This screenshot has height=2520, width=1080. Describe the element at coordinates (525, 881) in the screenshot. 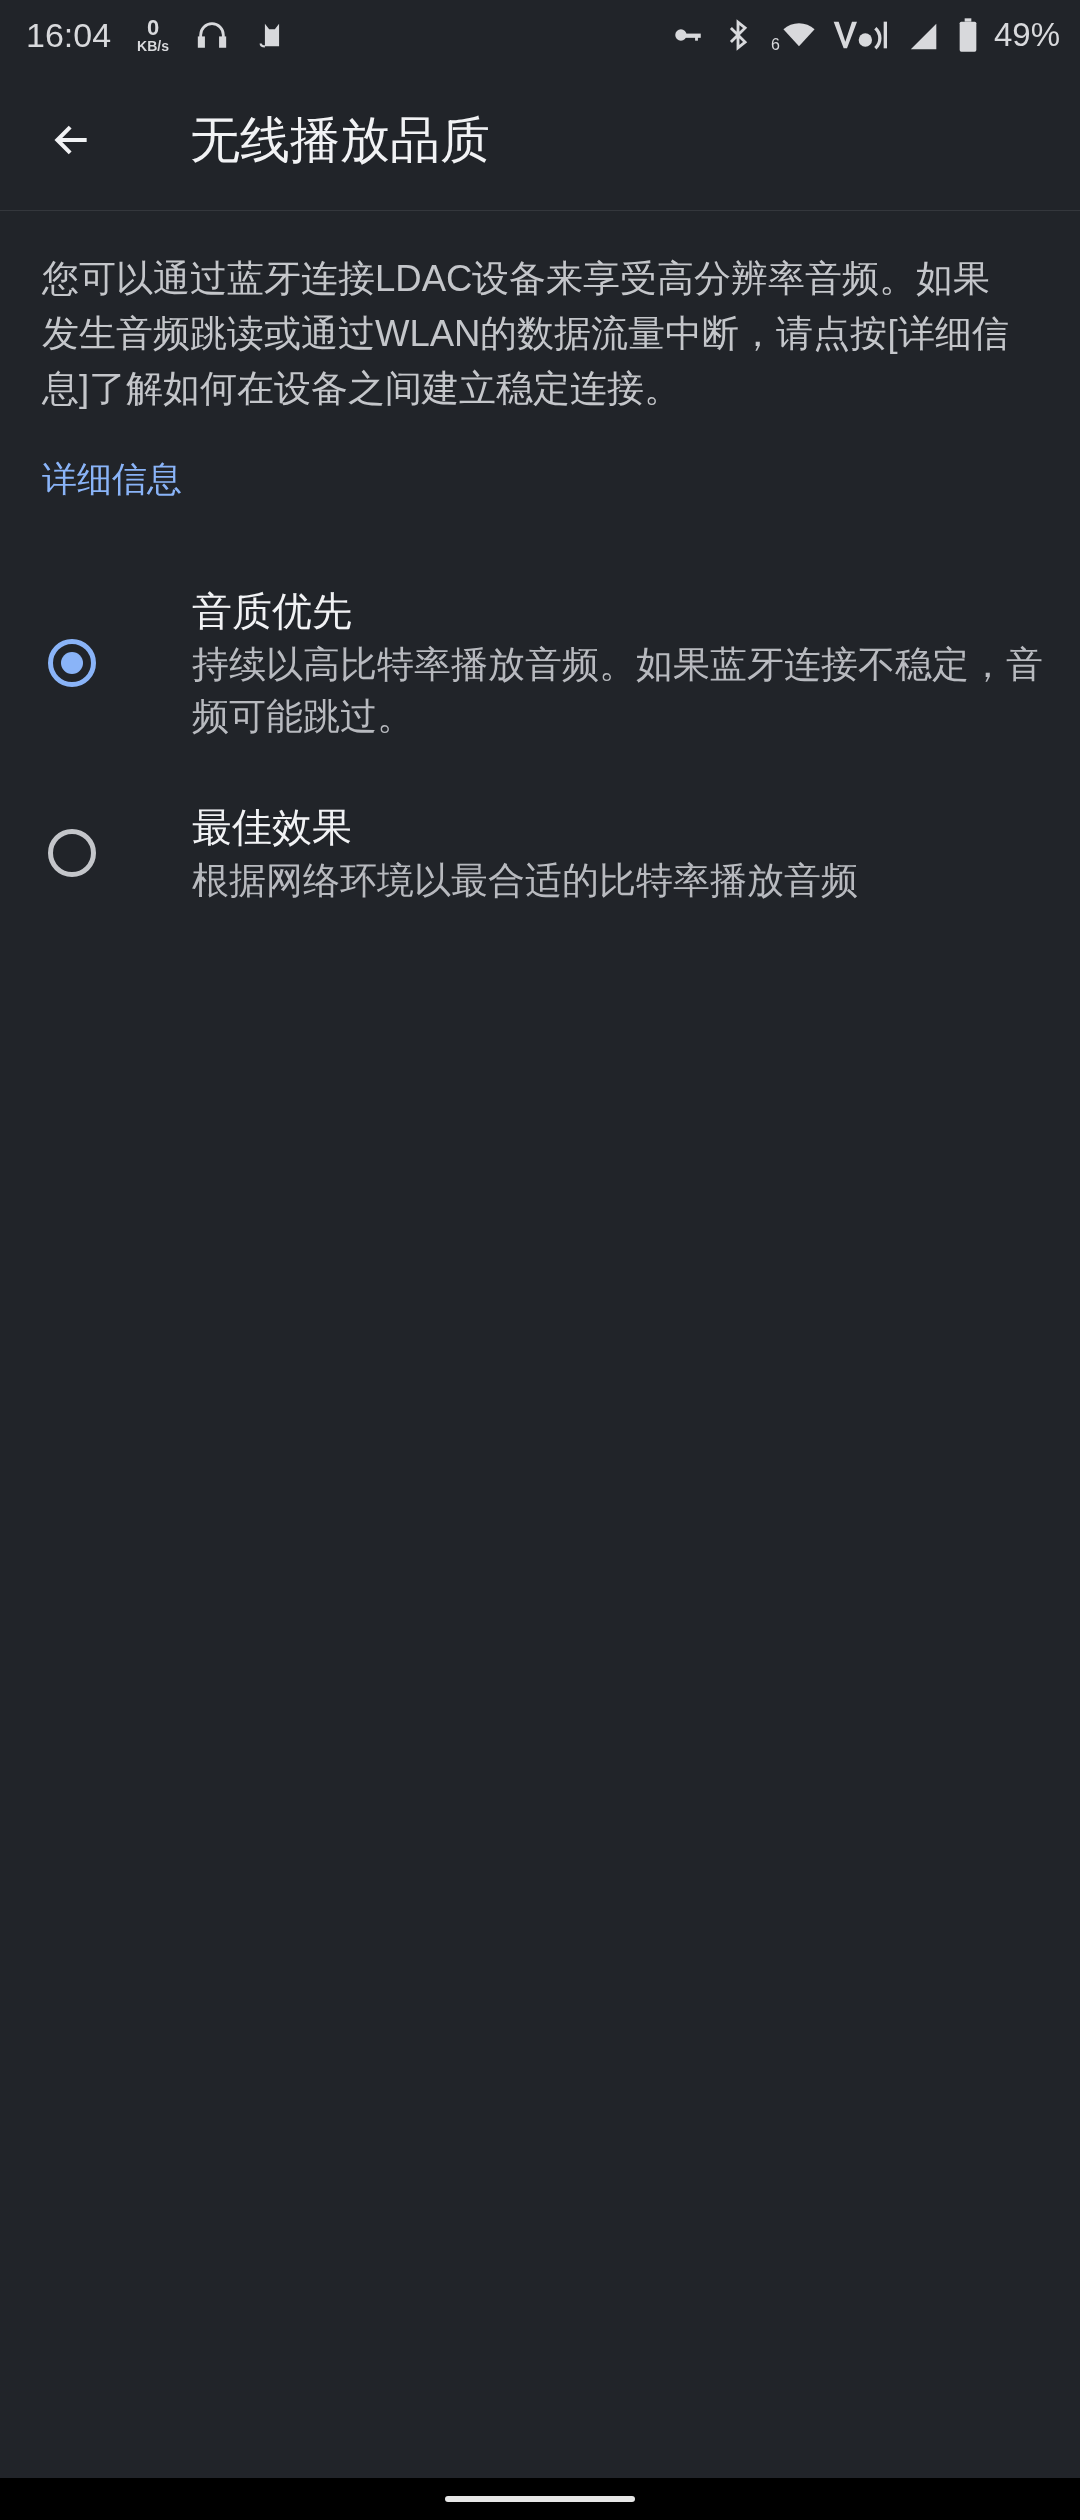

I see `option-summary: 根据网络环境以最合适的比特率播放音频` at that location.